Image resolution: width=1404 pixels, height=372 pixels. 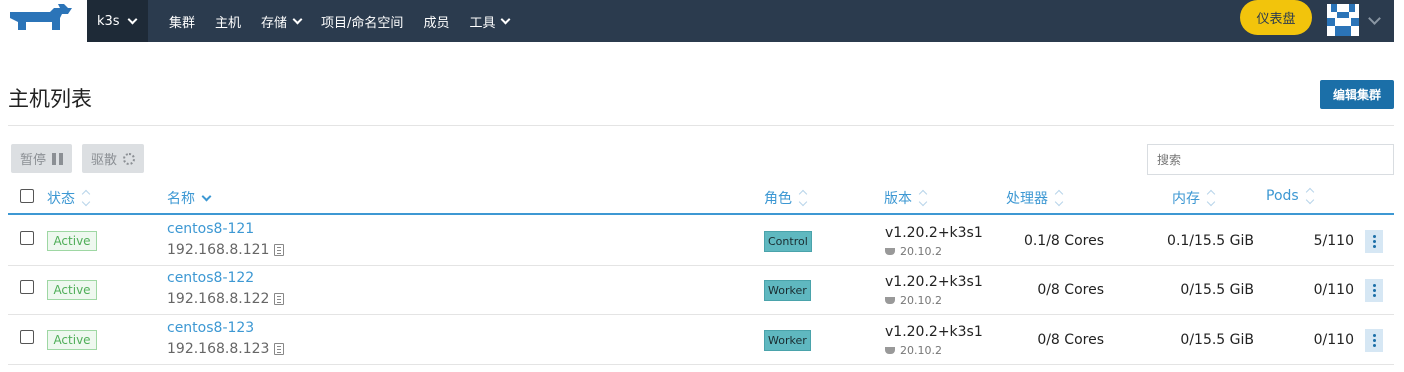 I want to click on host-name-link: centos8-121, so click(x=210, y=229).